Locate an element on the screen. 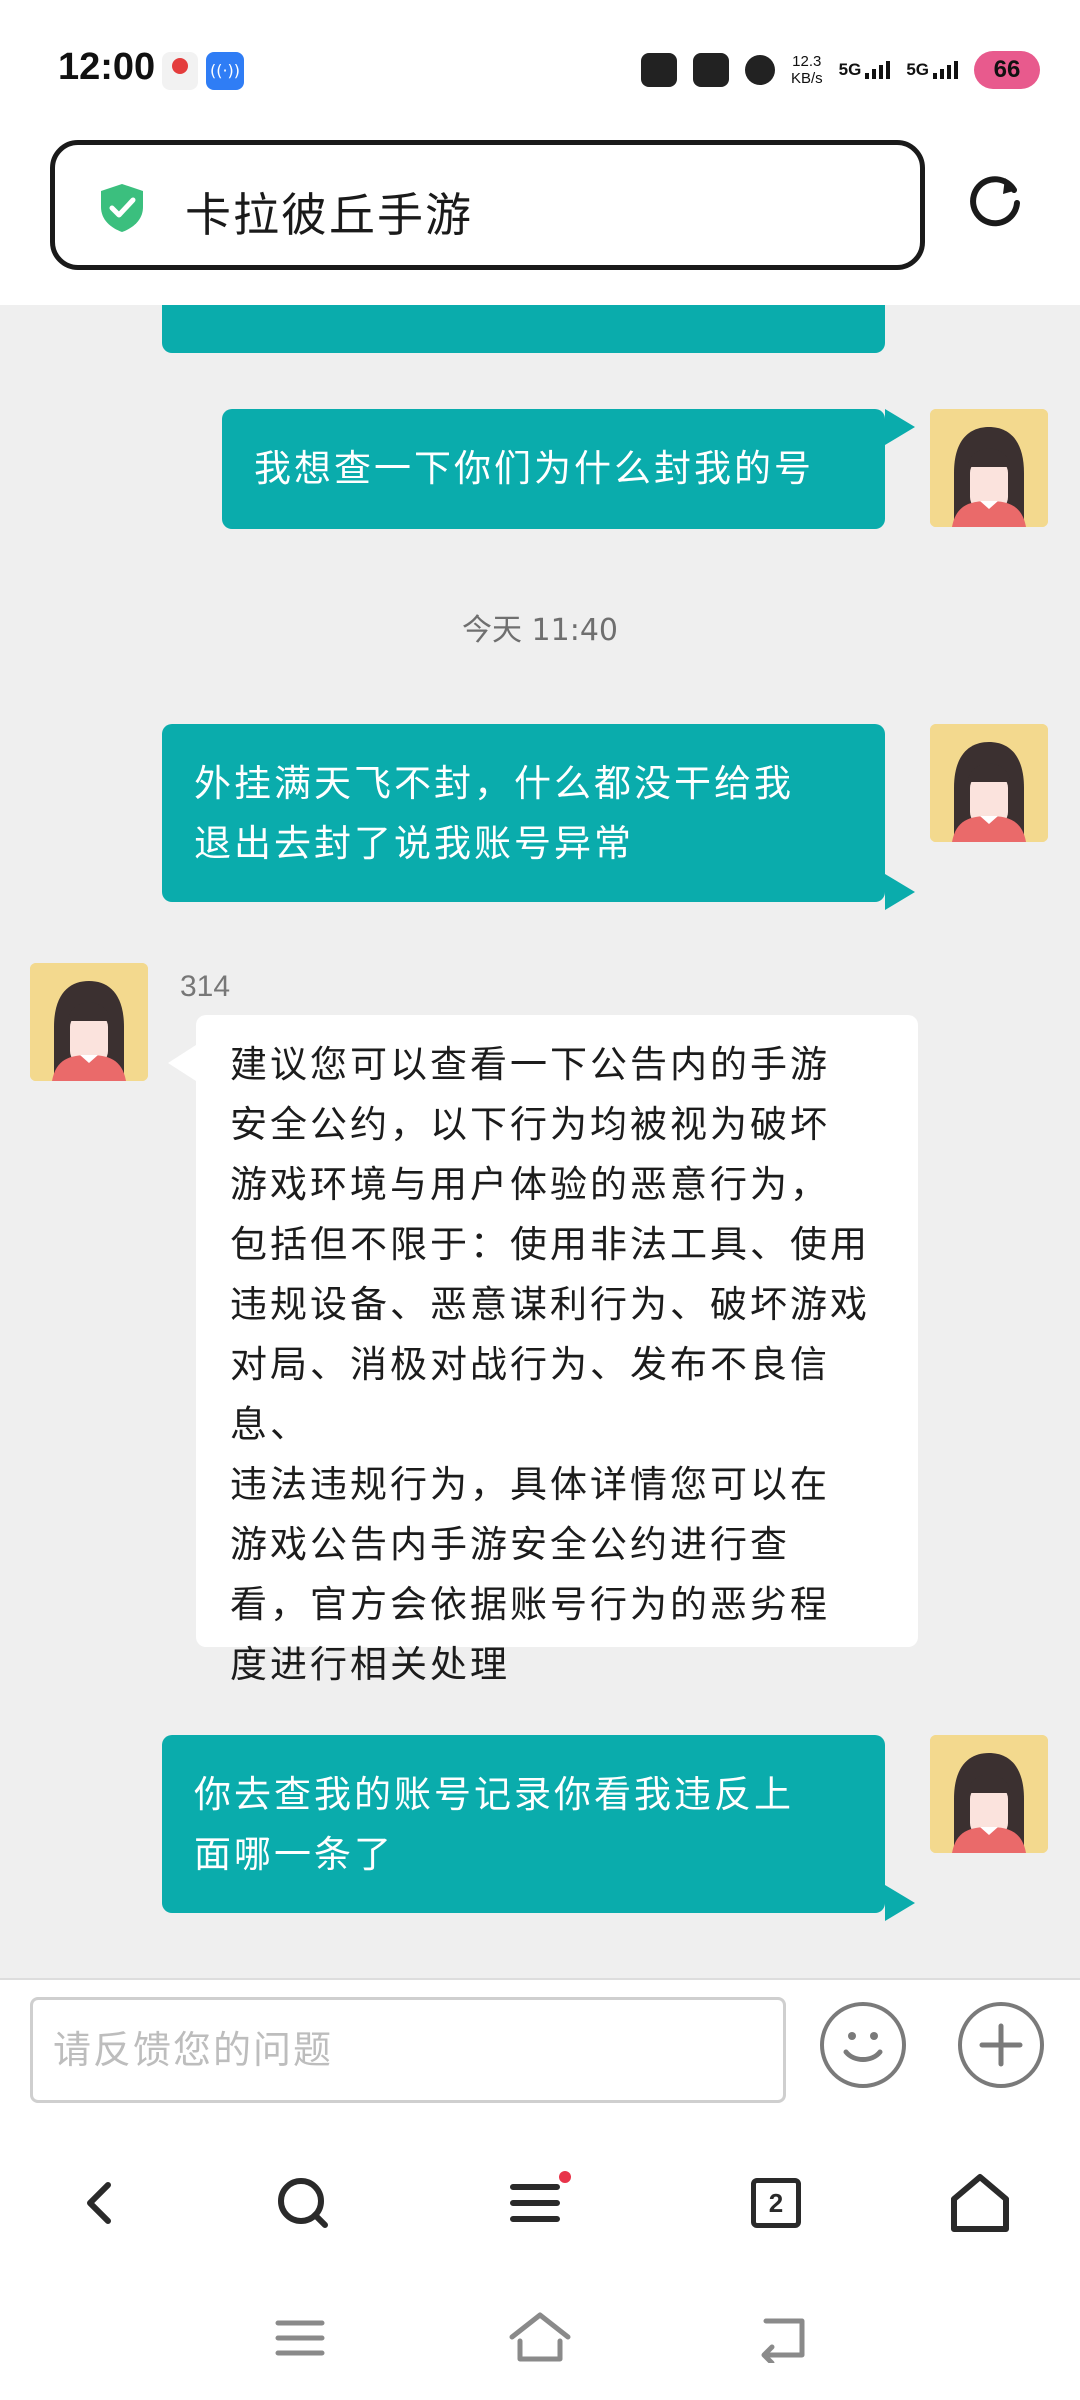 This screenshot has height=2400, width=1080. message-text-line: 违规设备、恶意谋利行为、破坏游戏 is located at coordinates (550, 1304).